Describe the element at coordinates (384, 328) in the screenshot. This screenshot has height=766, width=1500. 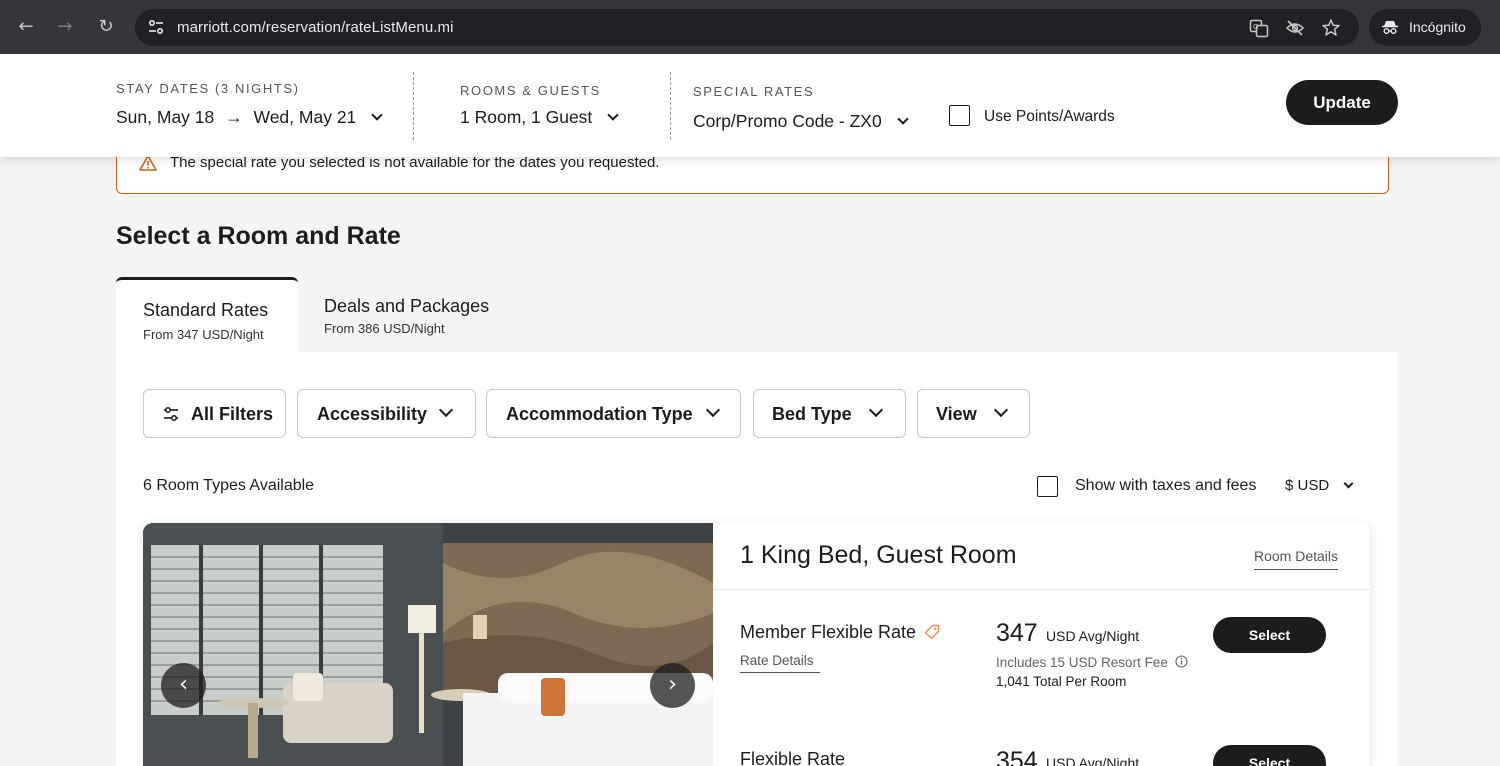
I see `tab-subtitle: From 386 USD/Night` at that location.